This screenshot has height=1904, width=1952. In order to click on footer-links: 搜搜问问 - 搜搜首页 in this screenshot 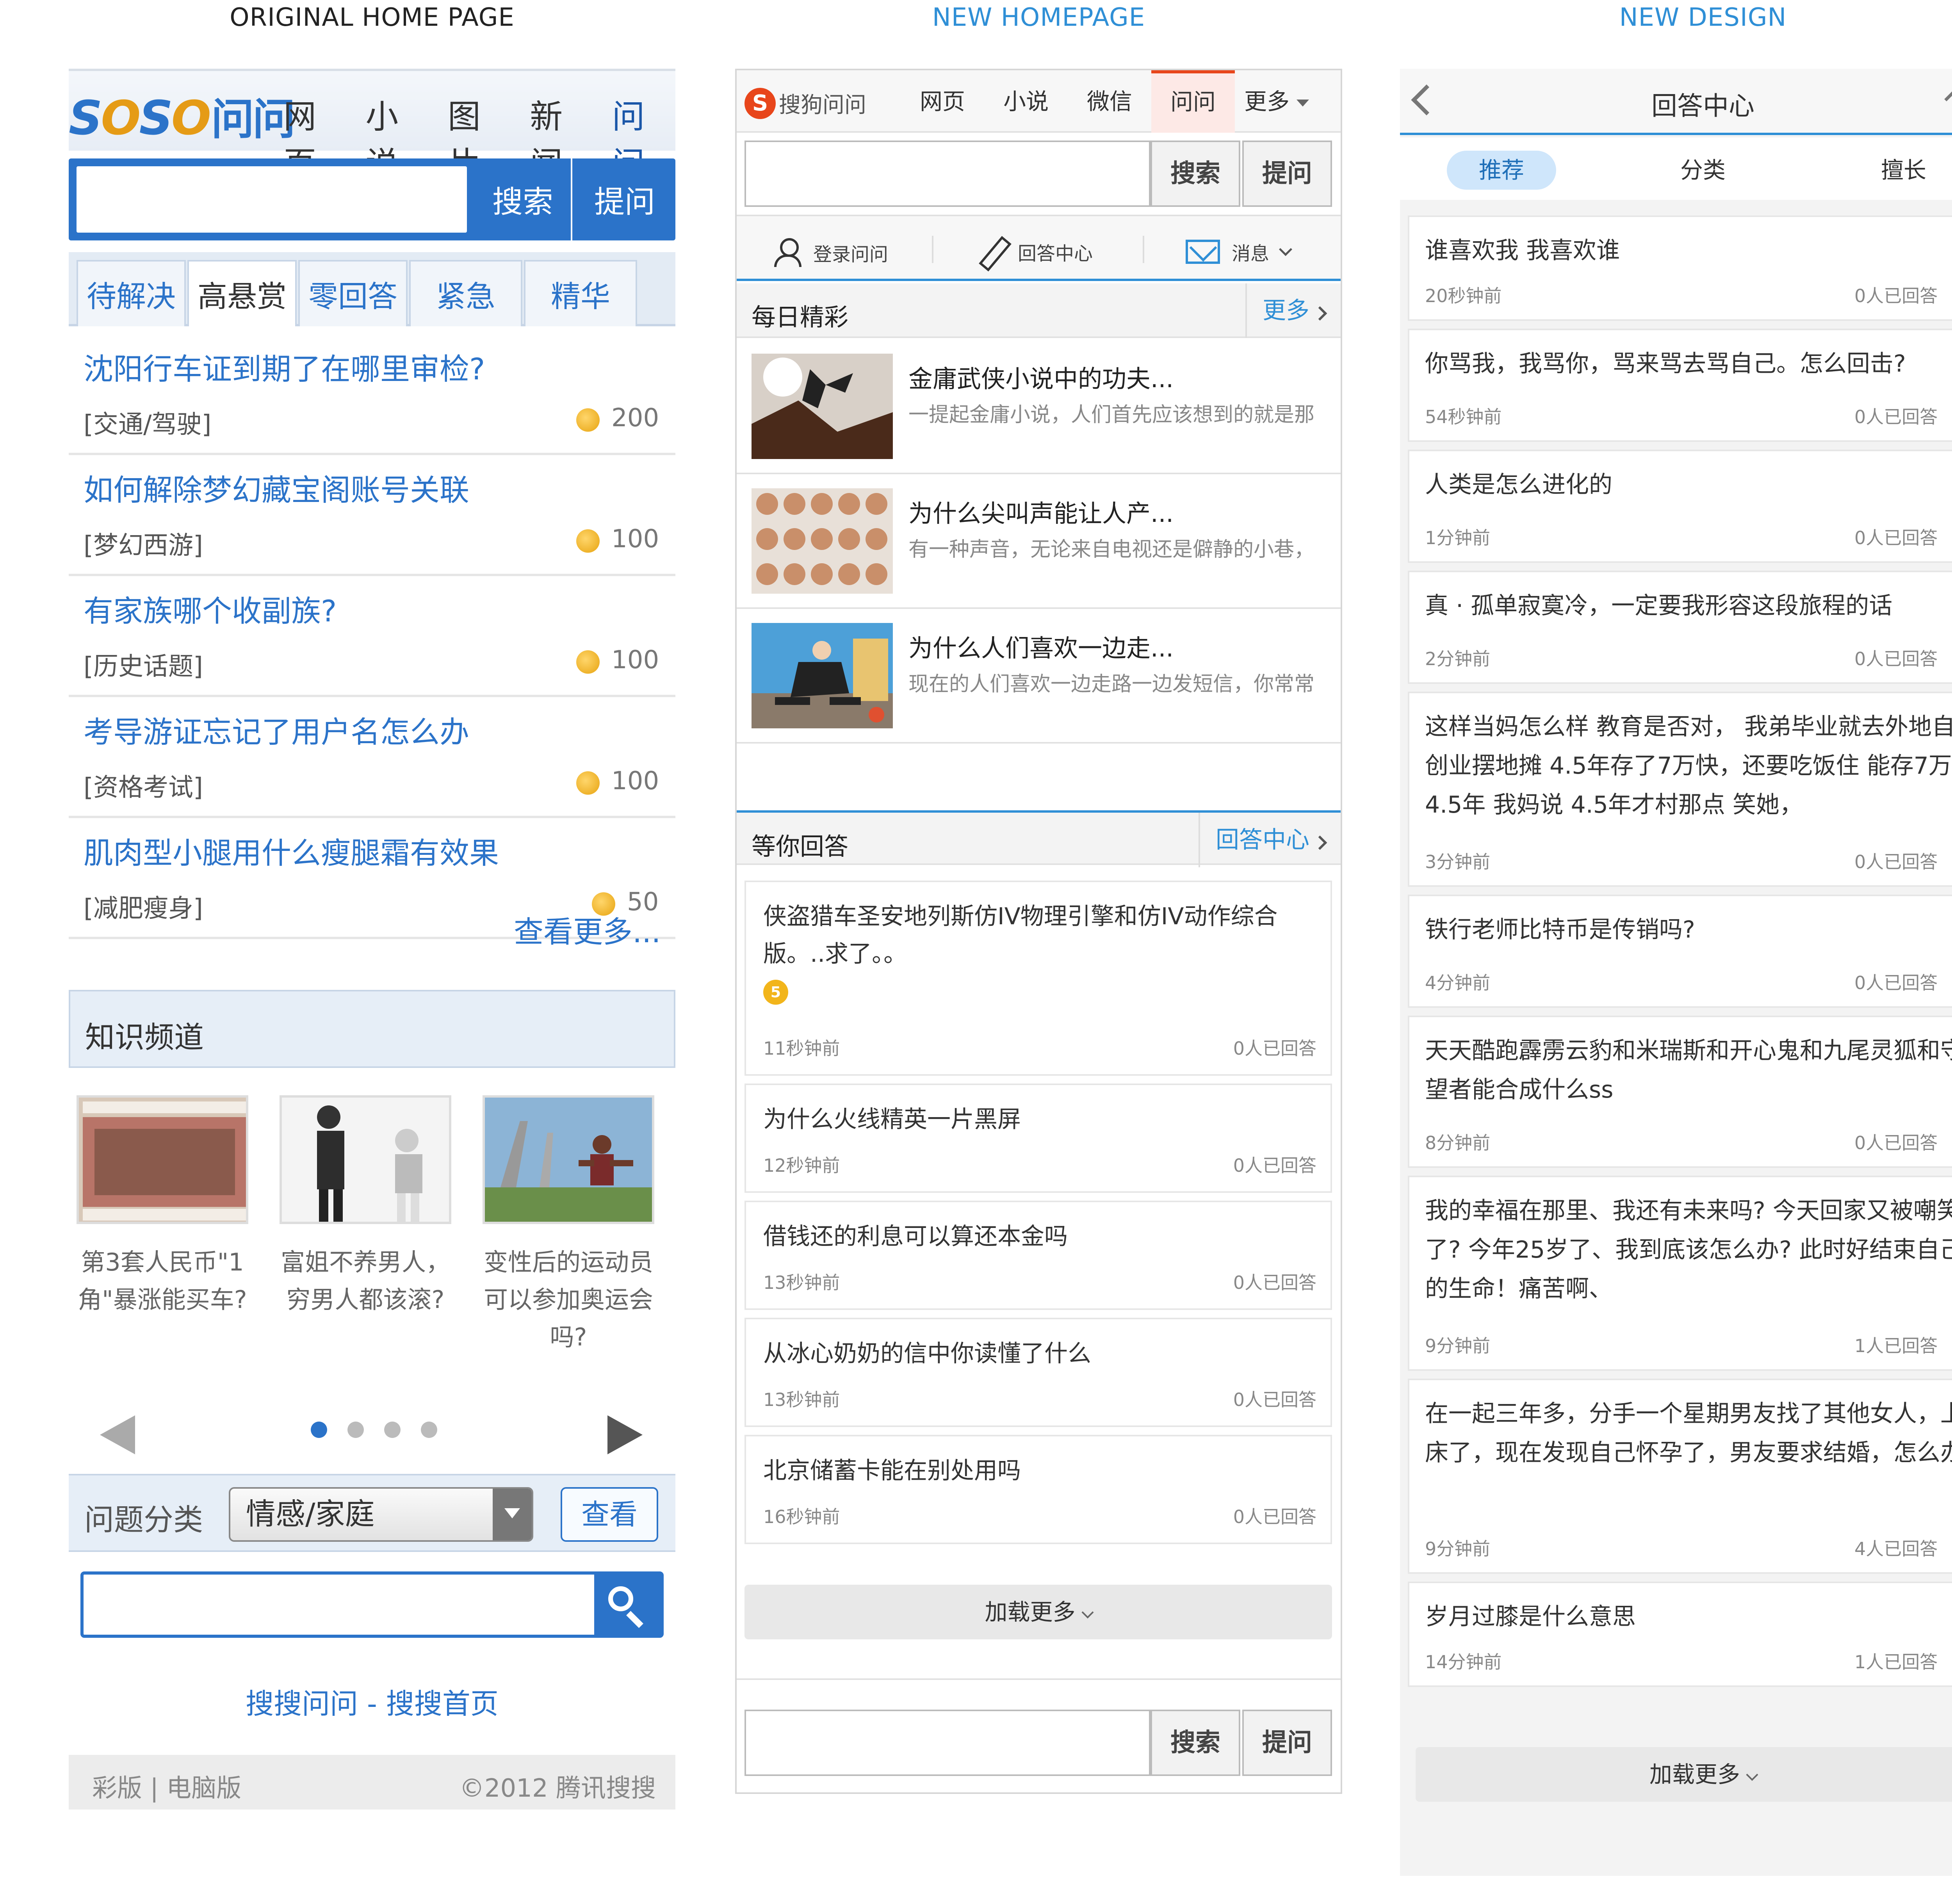, I will do `click(372, 1701)`.